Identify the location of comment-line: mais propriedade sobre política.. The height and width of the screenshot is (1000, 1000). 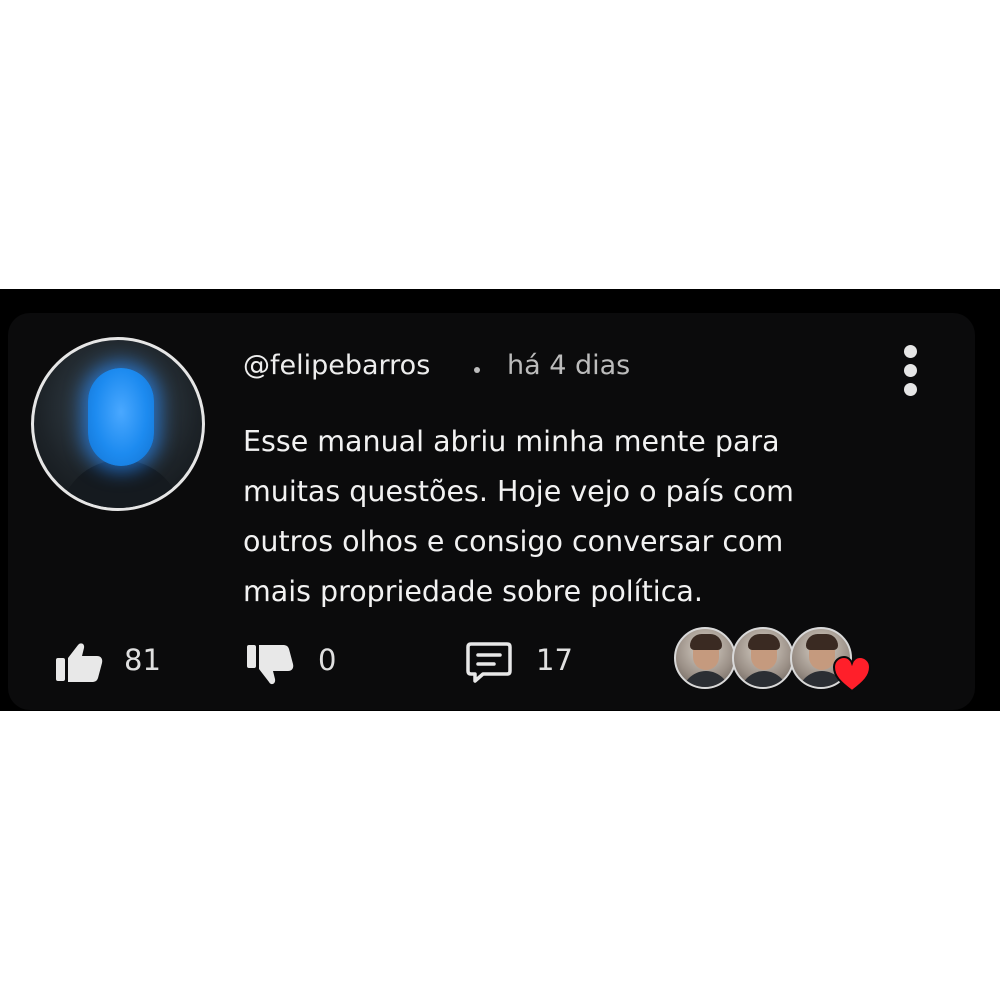
(473, 591).